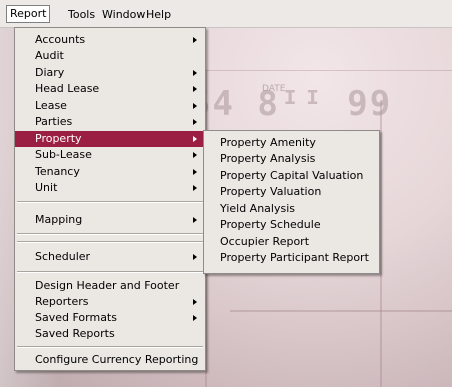 This screenshot has height=387, width=452. I want to click on submenu-item-label: Property Amenity, so click(268, 142).